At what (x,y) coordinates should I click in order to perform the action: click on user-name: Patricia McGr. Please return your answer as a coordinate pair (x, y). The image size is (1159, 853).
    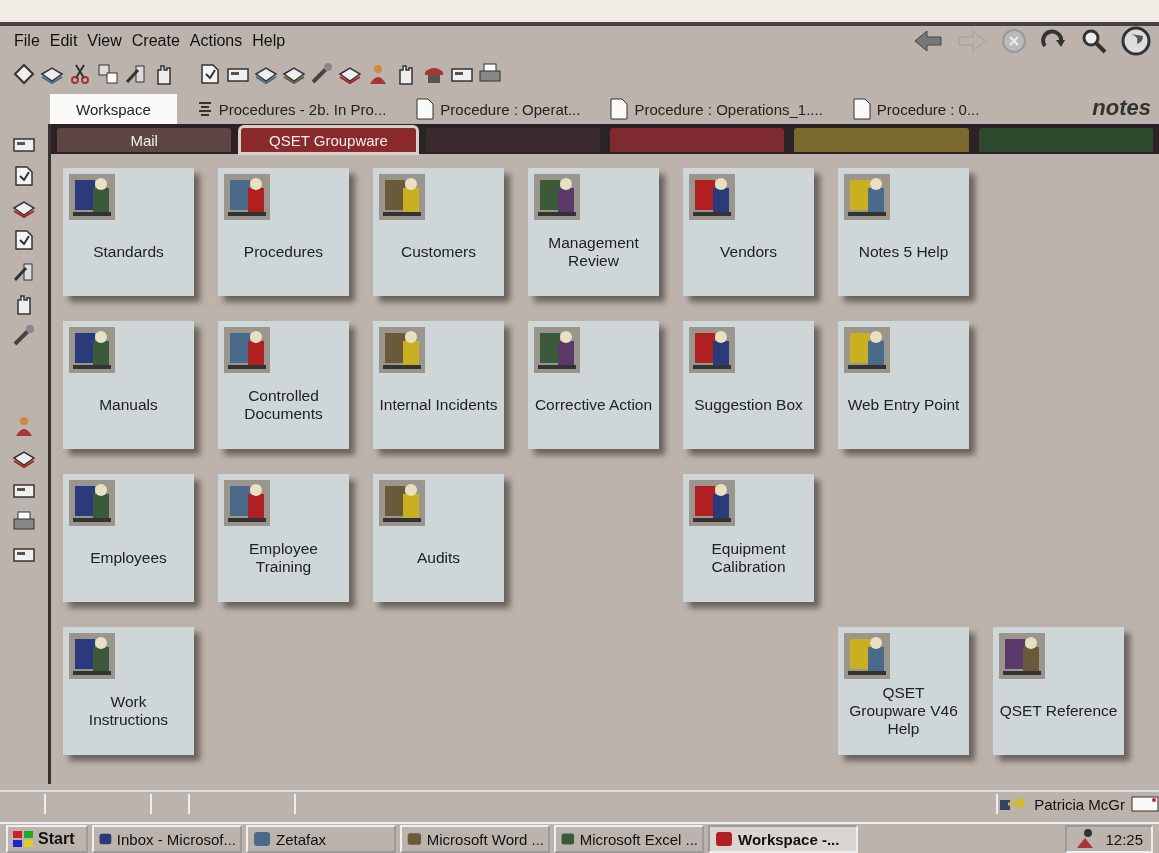
    Looking at the image, I should click on (1079, 804).